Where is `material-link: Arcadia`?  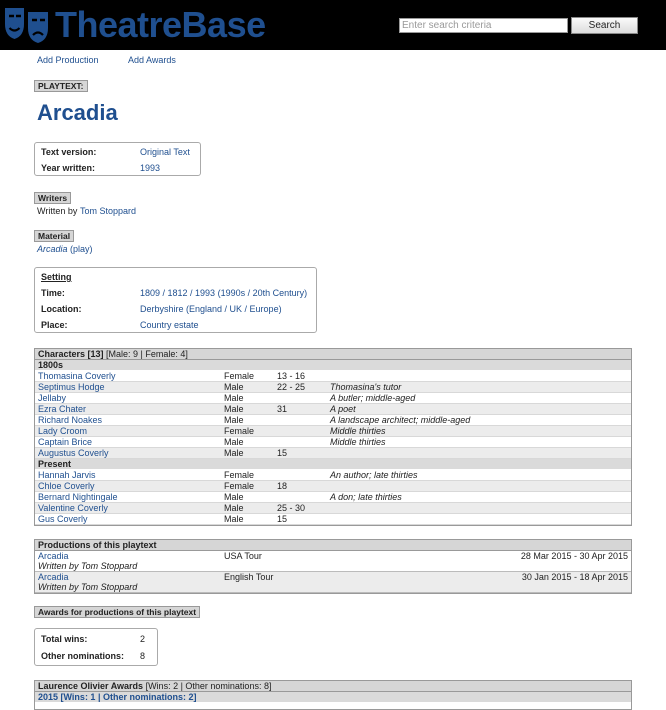
material-link: Arcadia is located at coordinates (52, 249).